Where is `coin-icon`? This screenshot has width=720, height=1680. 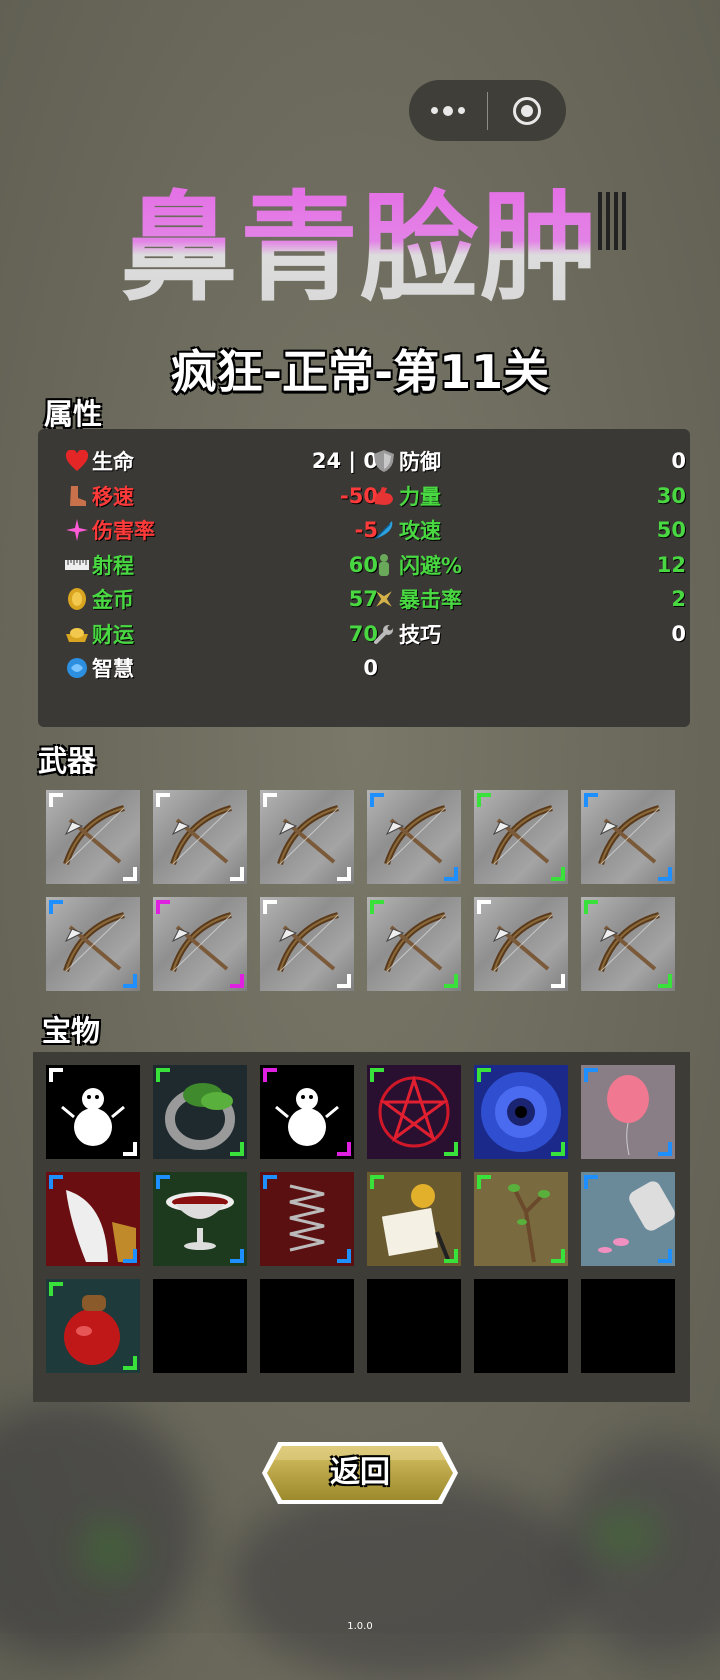 coin-icon is located at coordinates (77, 599).